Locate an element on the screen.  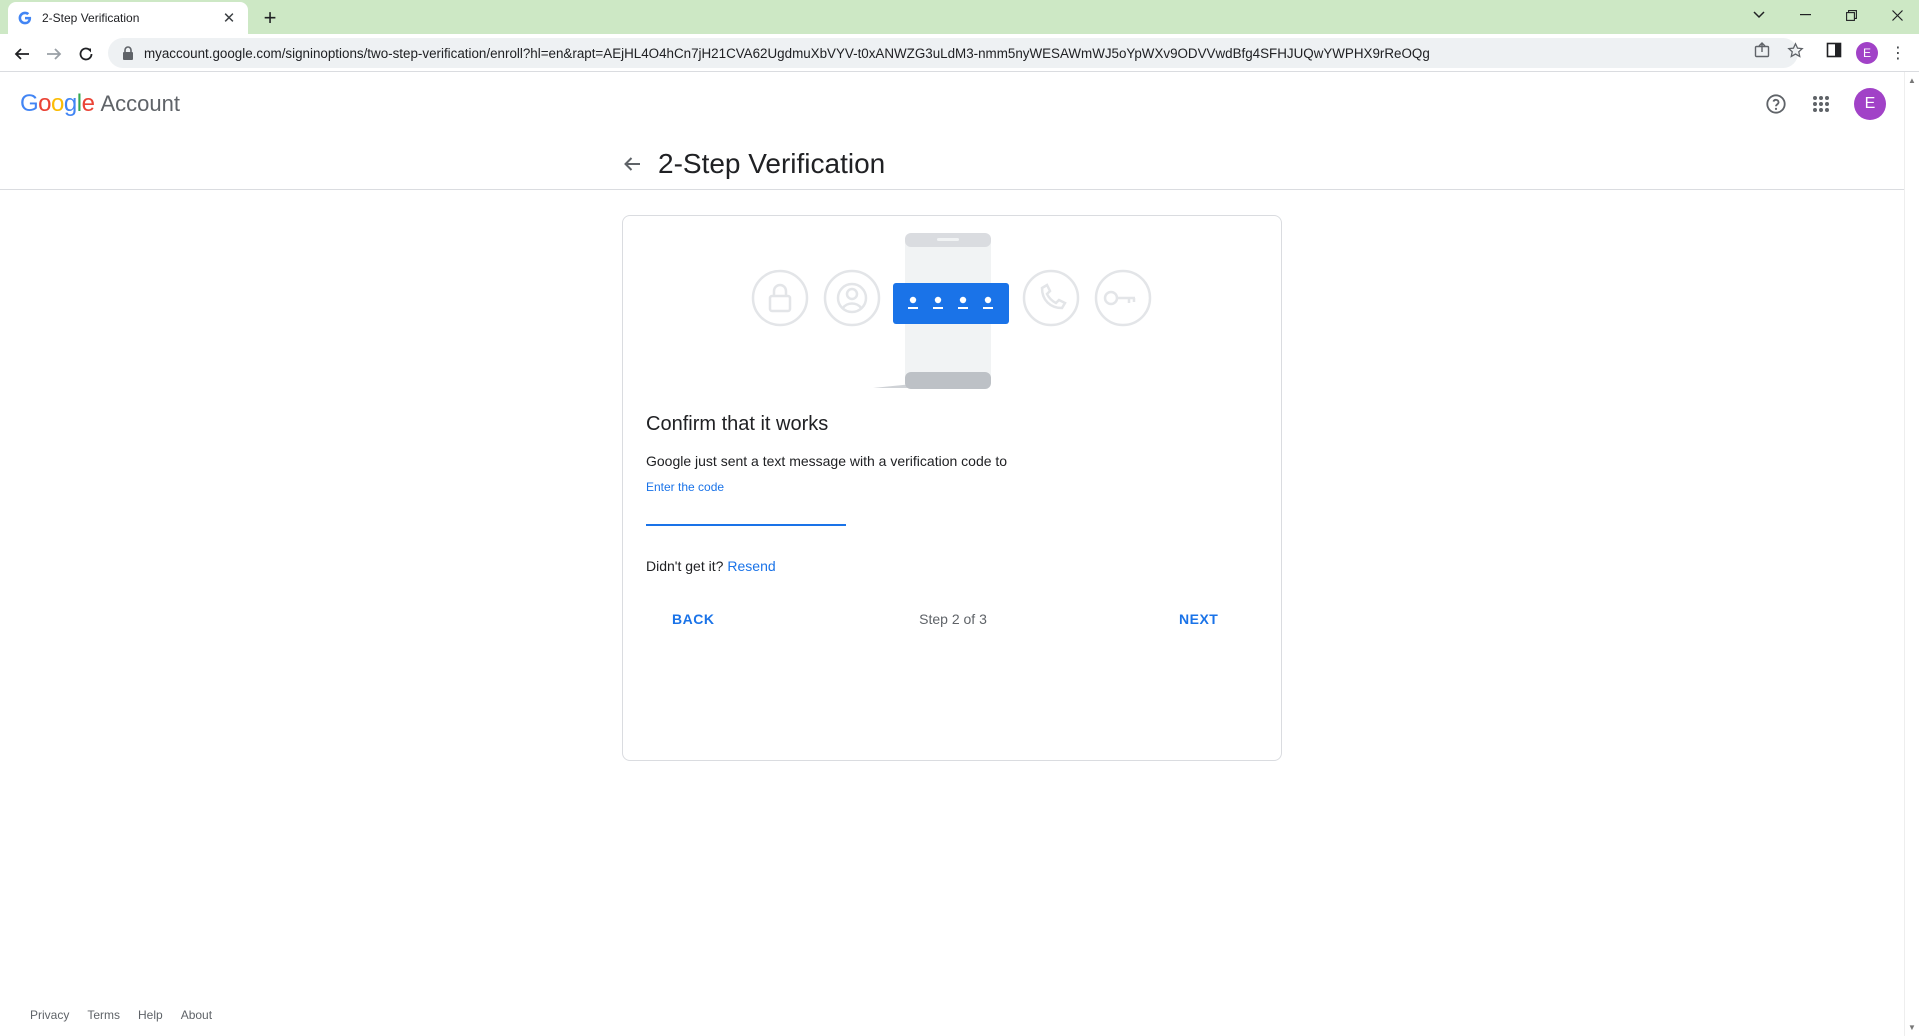
browser-tab: 2-Step Verification ✕ is located at coordinates (128, 18).